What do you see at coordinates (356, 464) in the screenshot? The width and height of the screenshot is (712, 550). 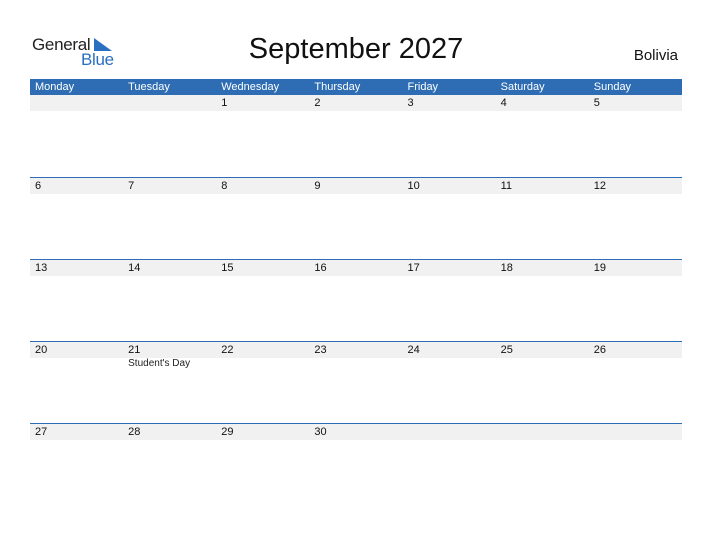 I see `week-row: 27 28 29 30` at bounding box center [356, 464].